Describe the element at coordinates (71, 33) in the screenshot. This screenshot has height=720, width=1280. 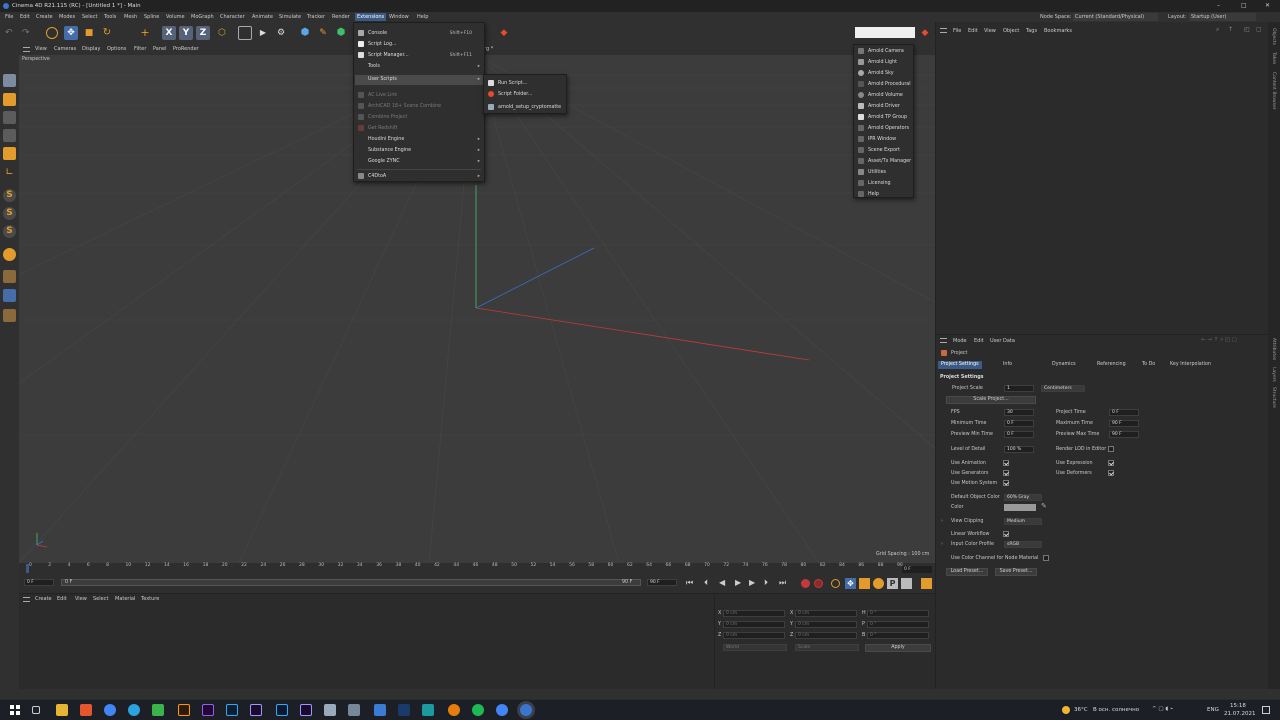
I see `move-icon: ✥` at that location.